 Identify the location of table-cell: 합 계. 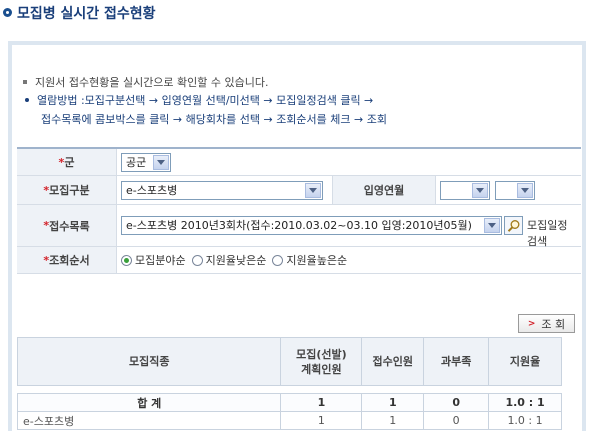
(149, 402).